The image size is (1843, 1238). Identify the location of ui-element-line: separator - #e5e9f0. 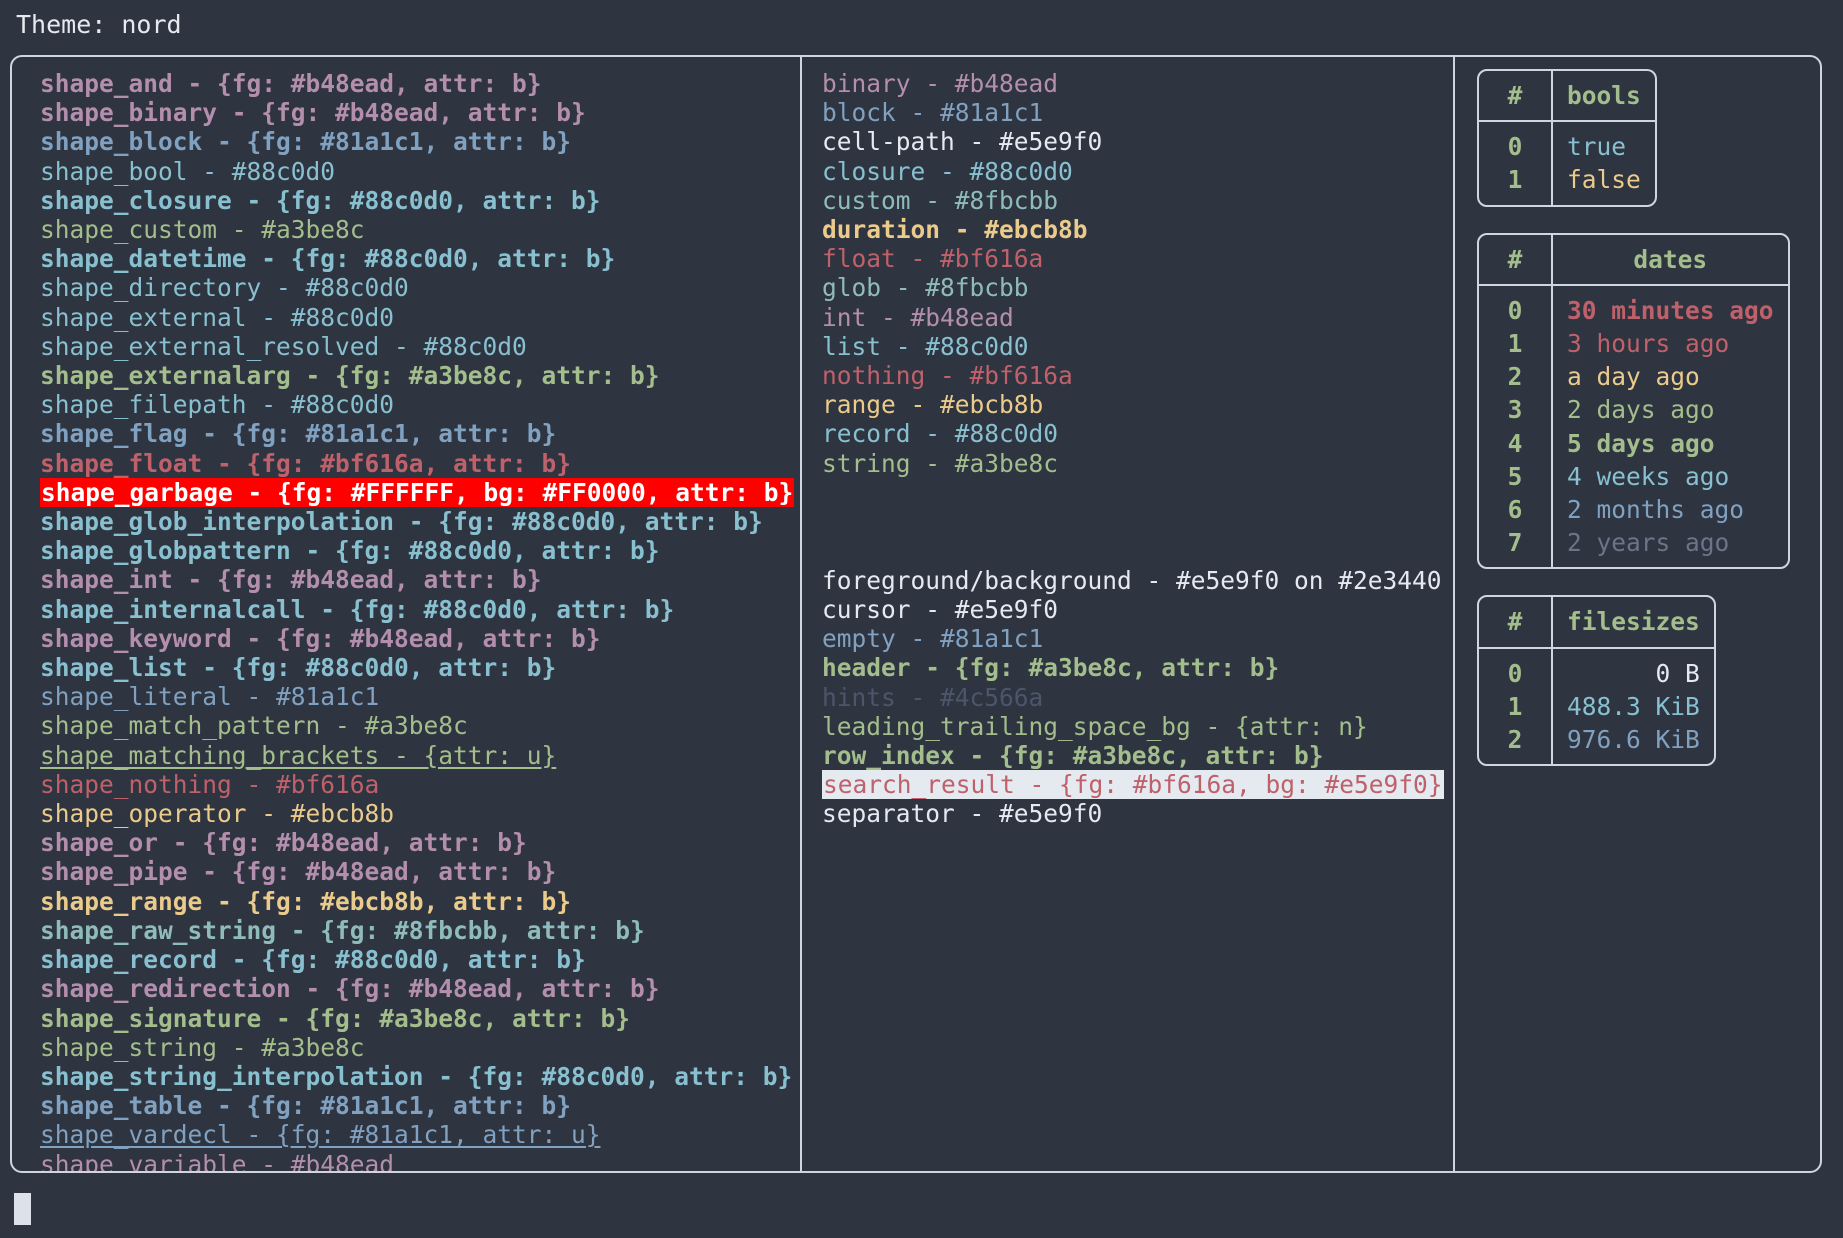
(1137, 813).